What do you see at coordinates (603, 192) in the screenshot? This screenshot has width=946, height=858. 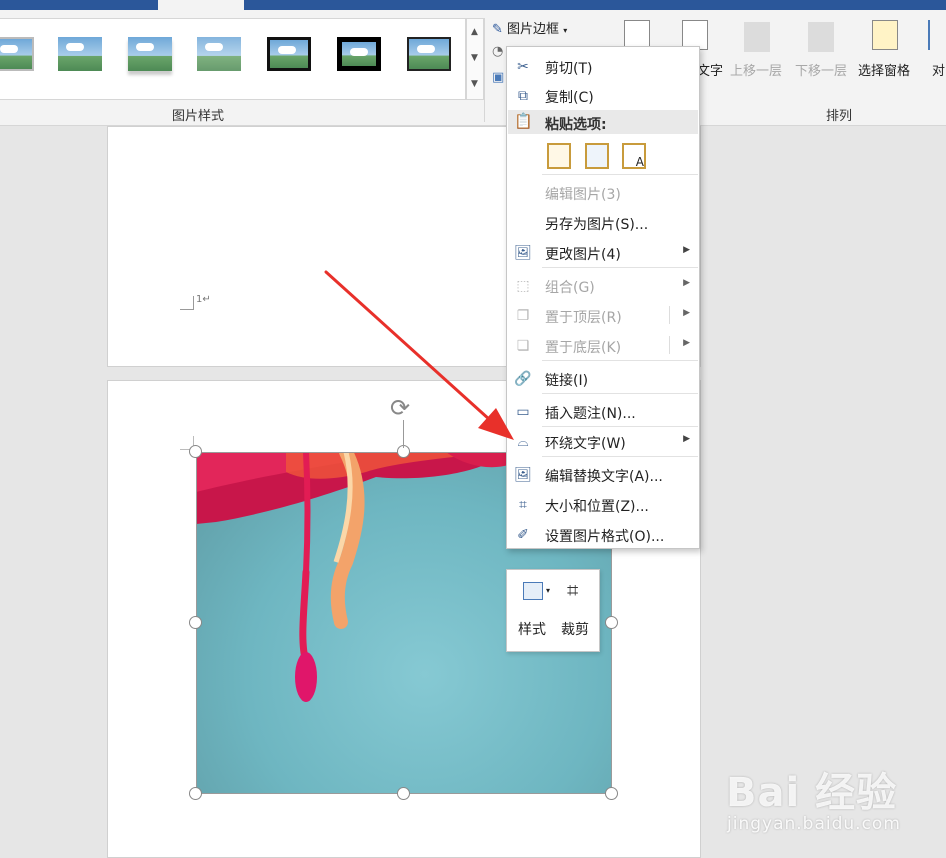 I see `menu-item-edit-picture: 编辑图片(3)` at bounding box center [603, 192].